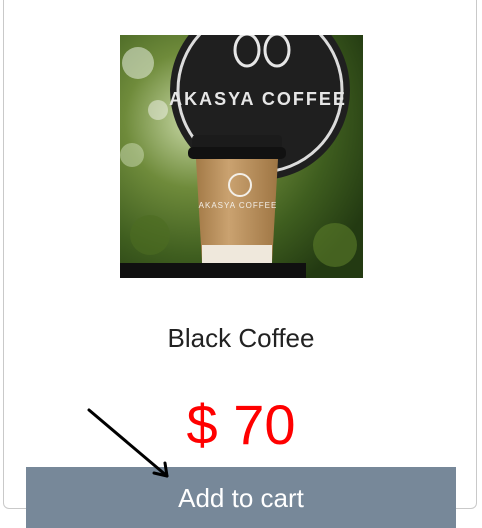  I want to click on coffee-cup-icon: AKASYA COFFEE, so click(237, 199).